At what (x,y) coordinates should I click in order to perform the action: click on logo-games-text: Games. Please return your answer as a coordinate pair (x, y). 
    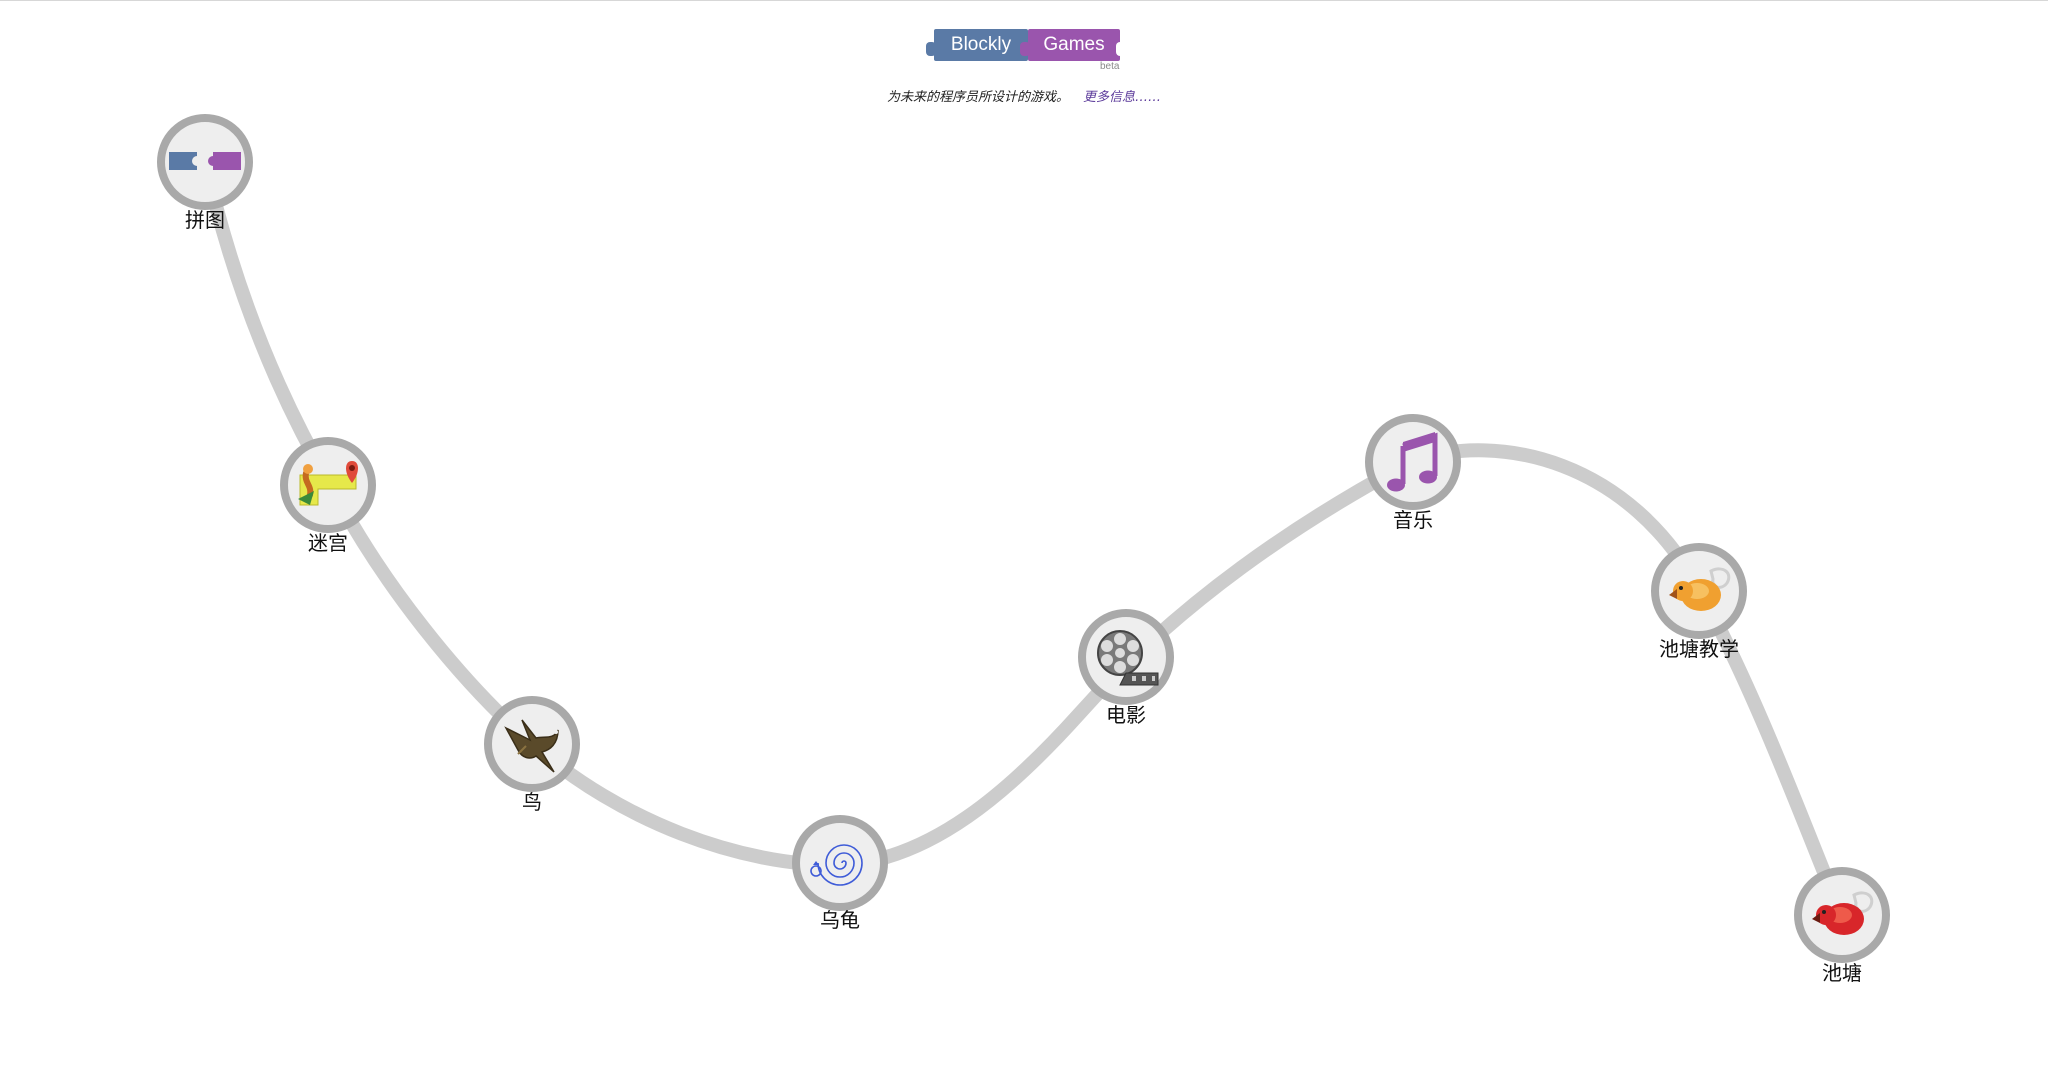
    Looking at the image, I should click on (1074, 44).